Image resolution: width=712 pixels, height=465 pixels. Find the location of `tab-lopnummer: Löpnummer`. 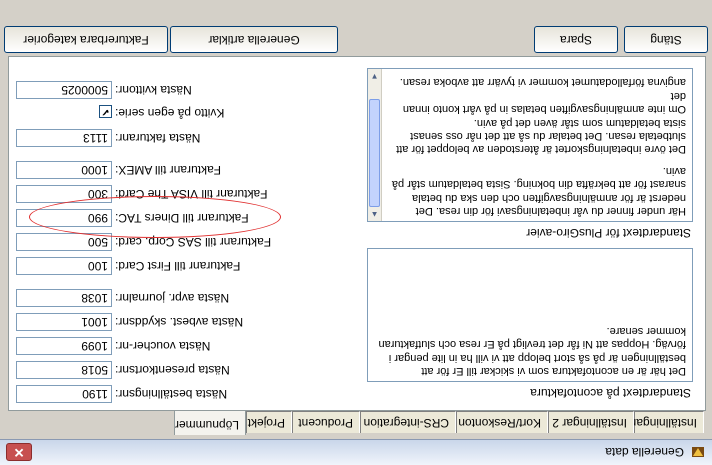

tab-lopnummer: Löpnummer is located at coordinates (210, 422).